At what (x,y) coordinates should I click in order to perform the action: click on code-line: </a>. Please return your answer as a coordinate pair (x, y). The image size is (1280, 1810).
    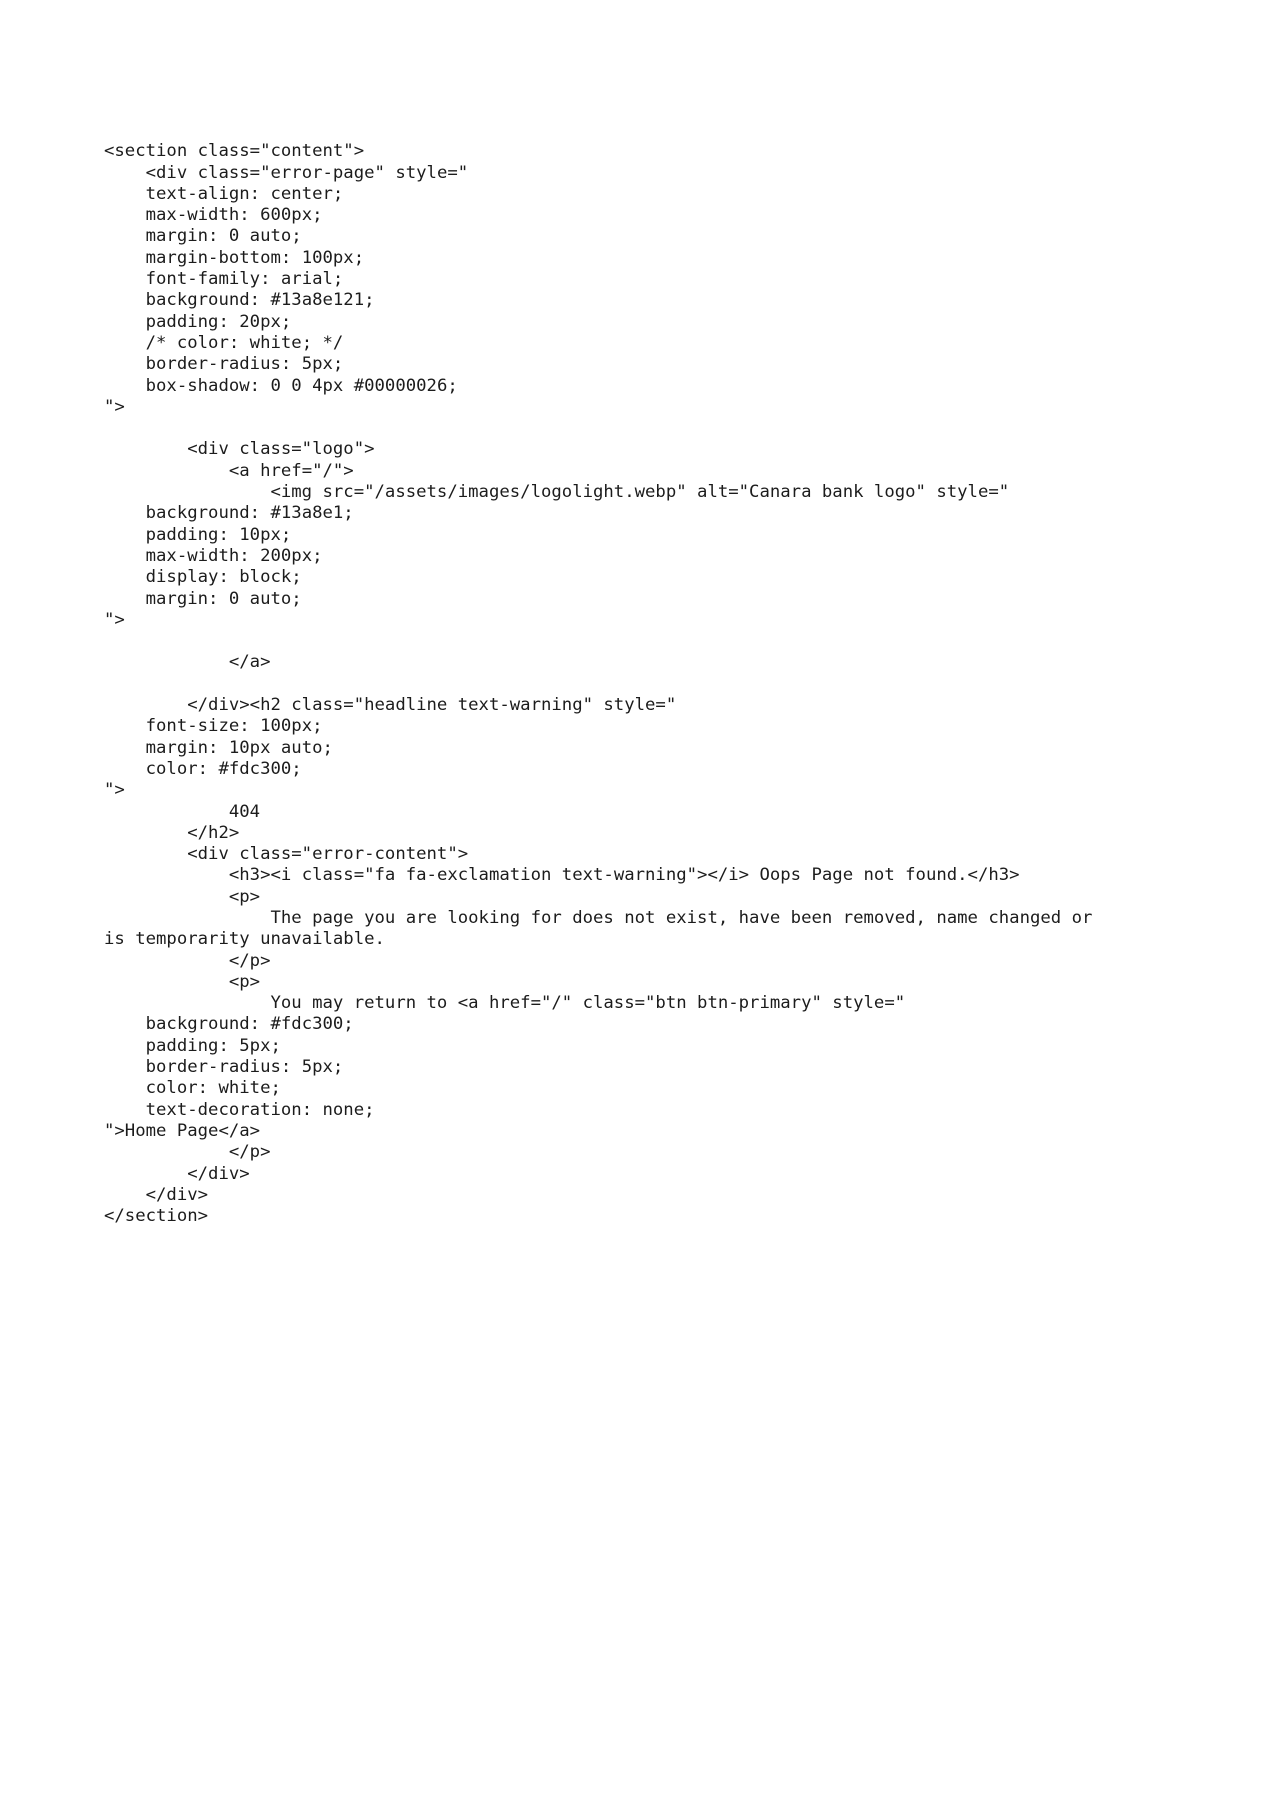
    Looking at the image, I should click on (187, 662).